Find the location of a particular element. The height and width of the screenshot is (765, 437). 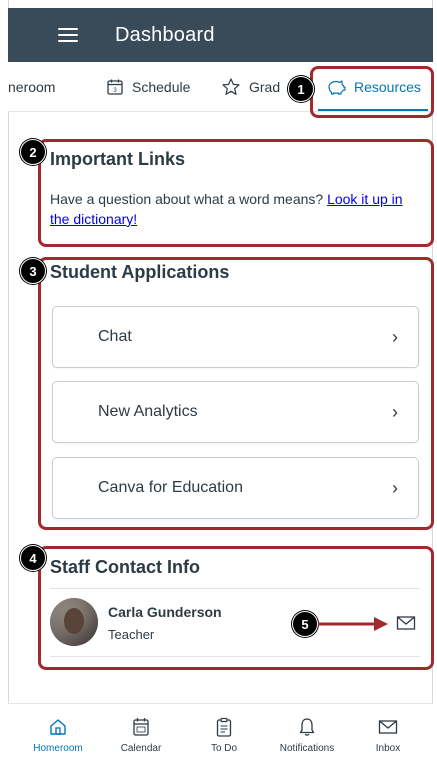

nav-homeroom: Homeroom is located at coordinates (58, 735).